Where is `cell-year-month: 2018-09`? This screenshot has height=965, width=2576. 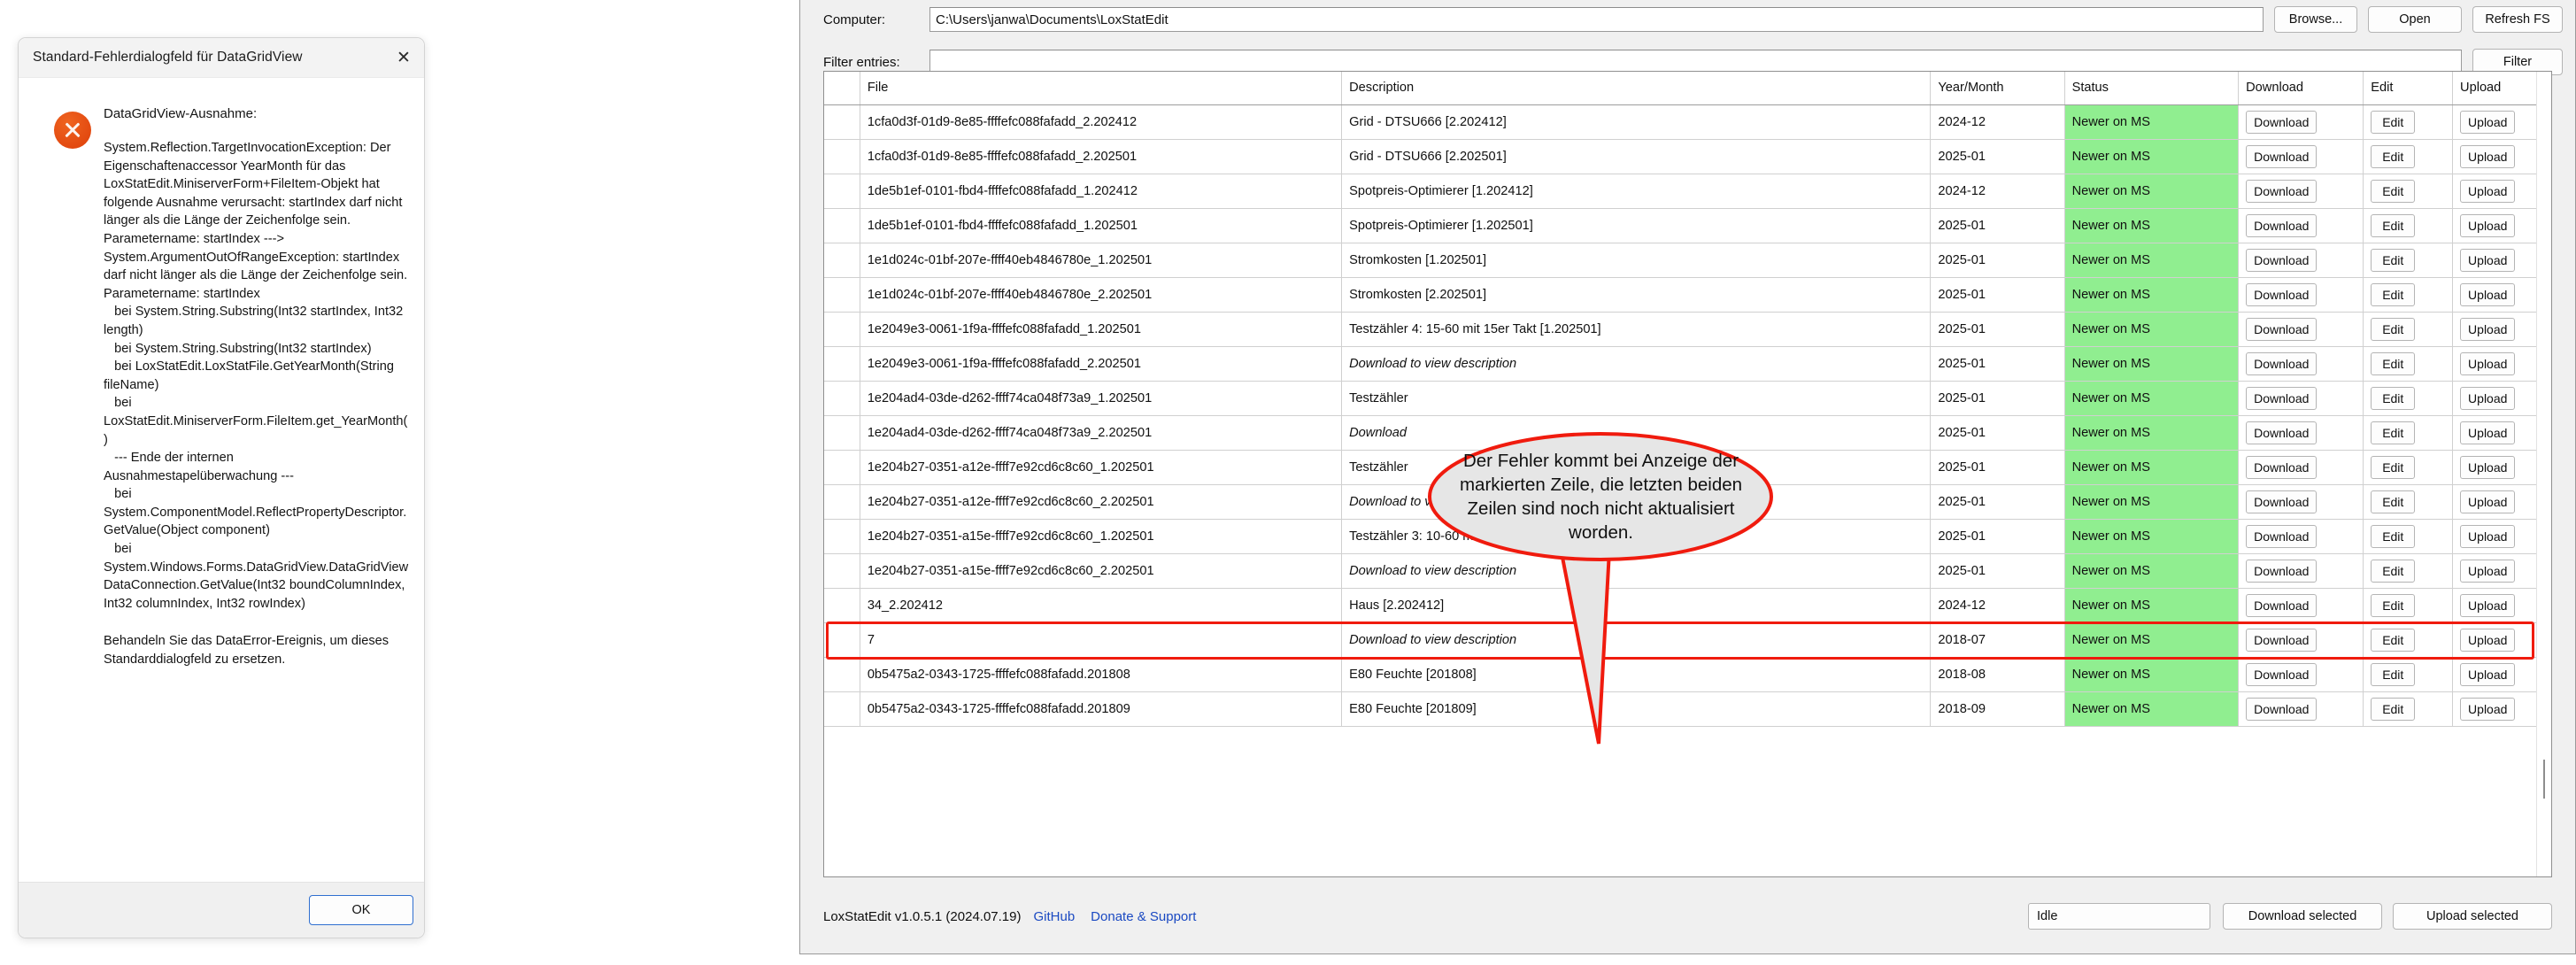
cell-year-month: 2018-09 is located at coordinates (1997, 709).